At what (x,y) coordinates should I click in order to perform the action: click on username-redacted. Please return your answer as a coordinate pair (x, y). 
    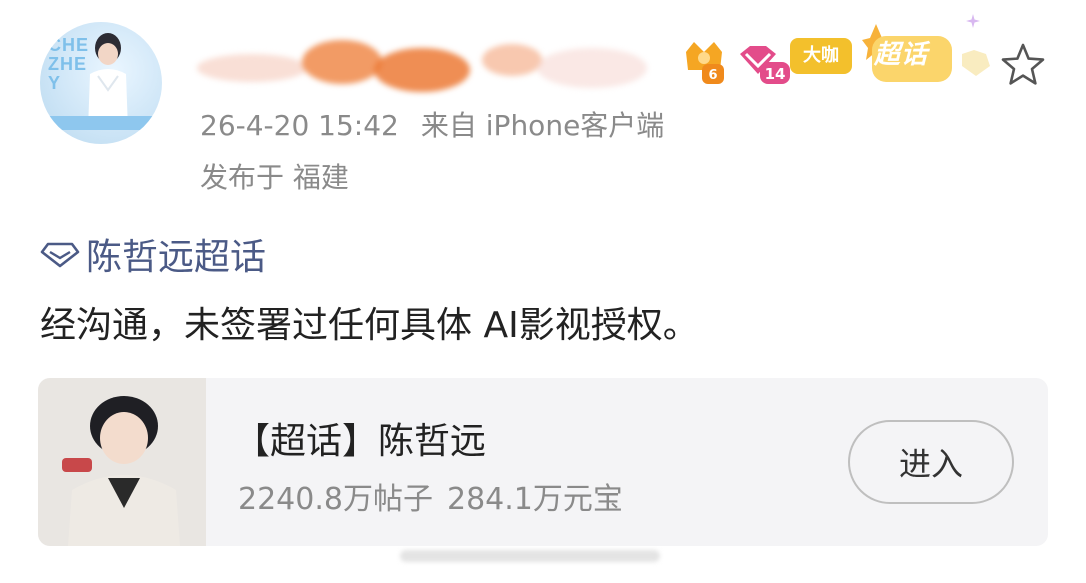
    Looking at the image, I should click on (422, 66).